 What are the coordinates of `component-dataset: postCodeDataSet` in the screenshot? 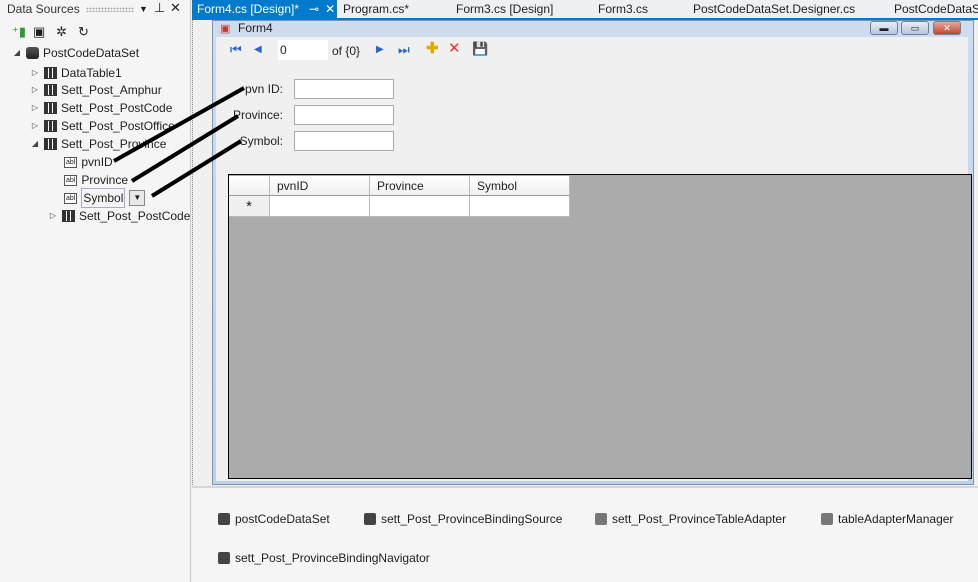 It's located at (274, 519).